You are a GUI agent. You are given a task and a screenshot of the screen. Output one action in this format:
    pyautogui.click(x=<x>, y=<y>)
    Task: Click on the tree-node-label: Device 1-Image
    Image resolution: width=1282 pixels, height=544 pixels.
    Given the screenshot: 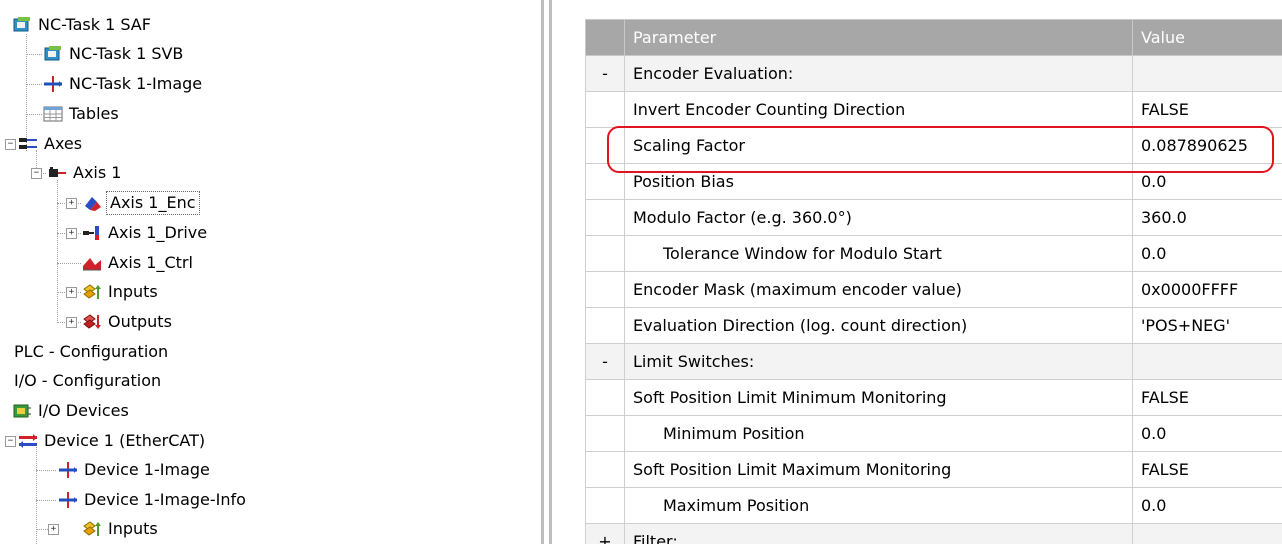 What is the action you would take?
    pyautogui.click(x=147, y=469)
    